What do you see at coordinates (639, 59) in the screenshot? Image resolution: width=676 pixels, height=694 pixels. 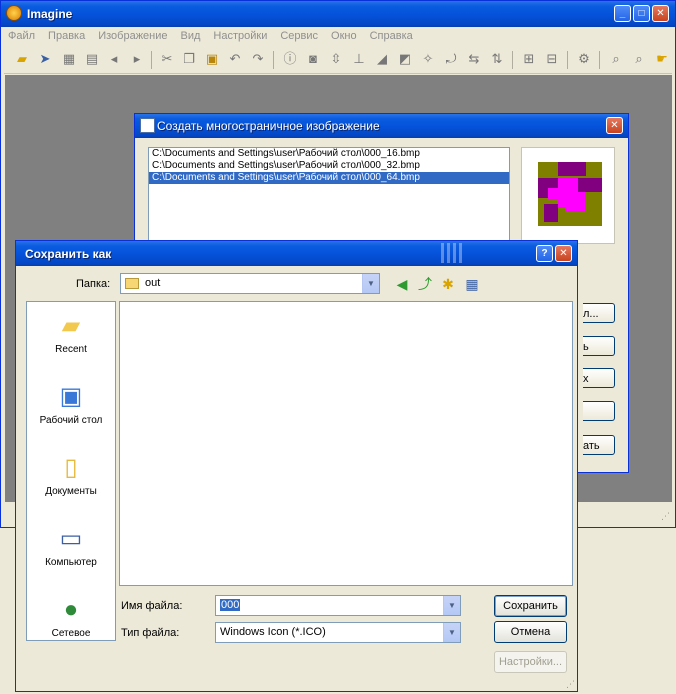 I see `zoom-out-icon: ⌕` at bounding box center [639, 59].